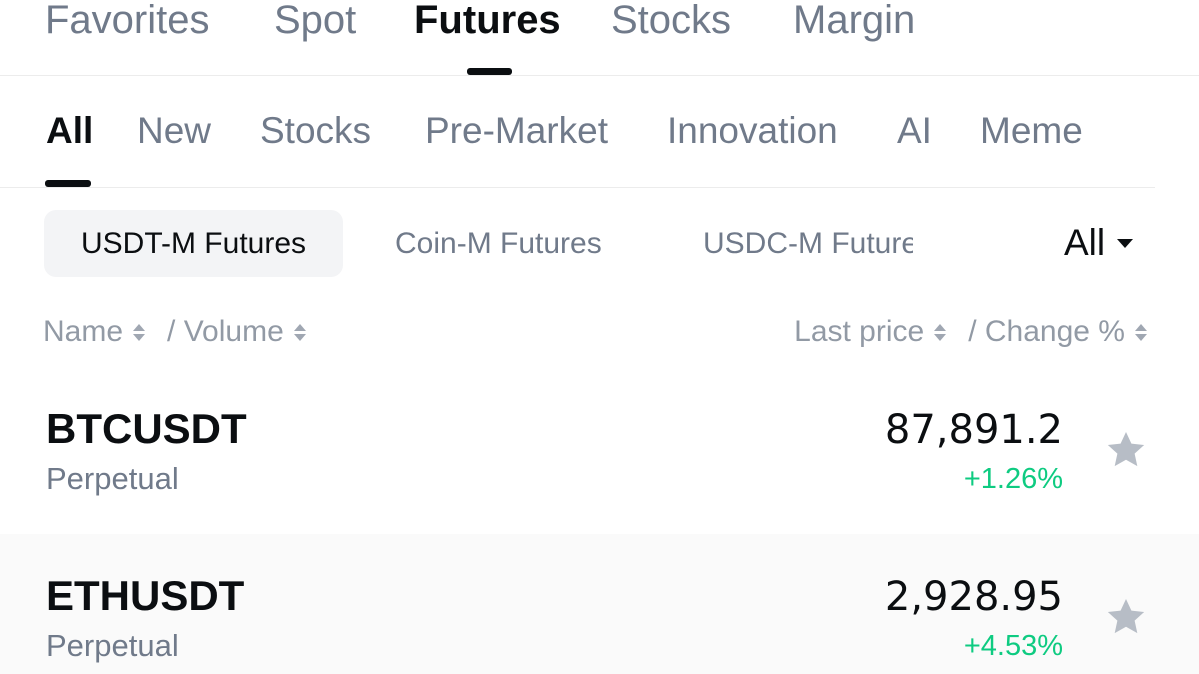 This screenshot has width=1199, height=674. Describe the element at coordinates (973, 430) in the screenshot. I see `last-price: 87,891.2` at that location.